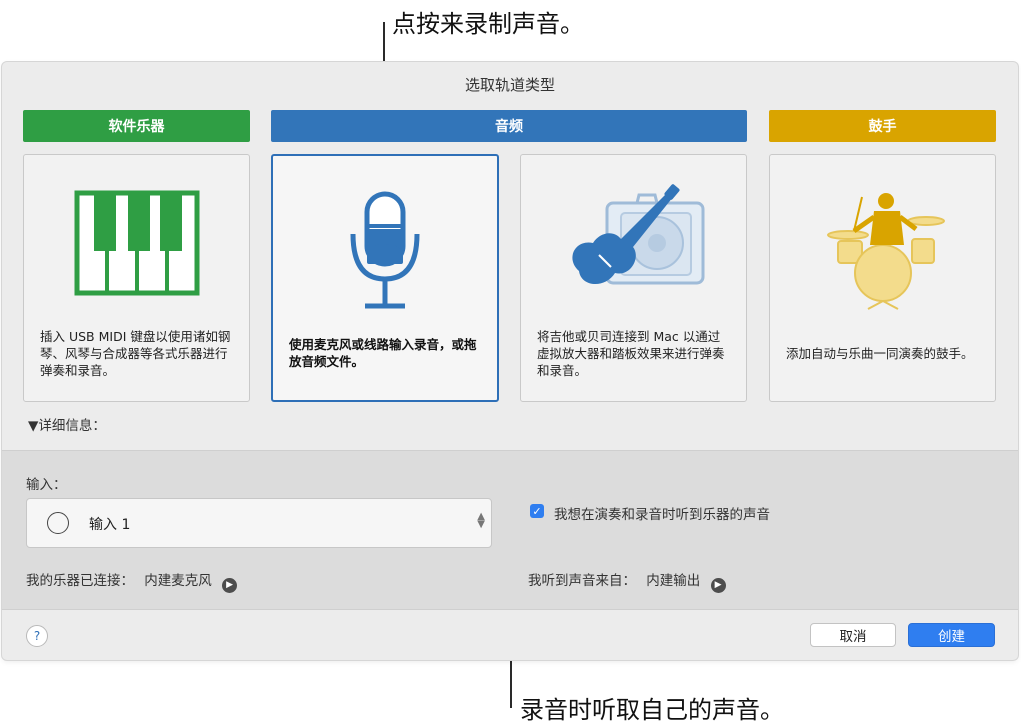  I want to click on callout-monitor-text: 录音时听取自己的声音。, so click(652, 710).